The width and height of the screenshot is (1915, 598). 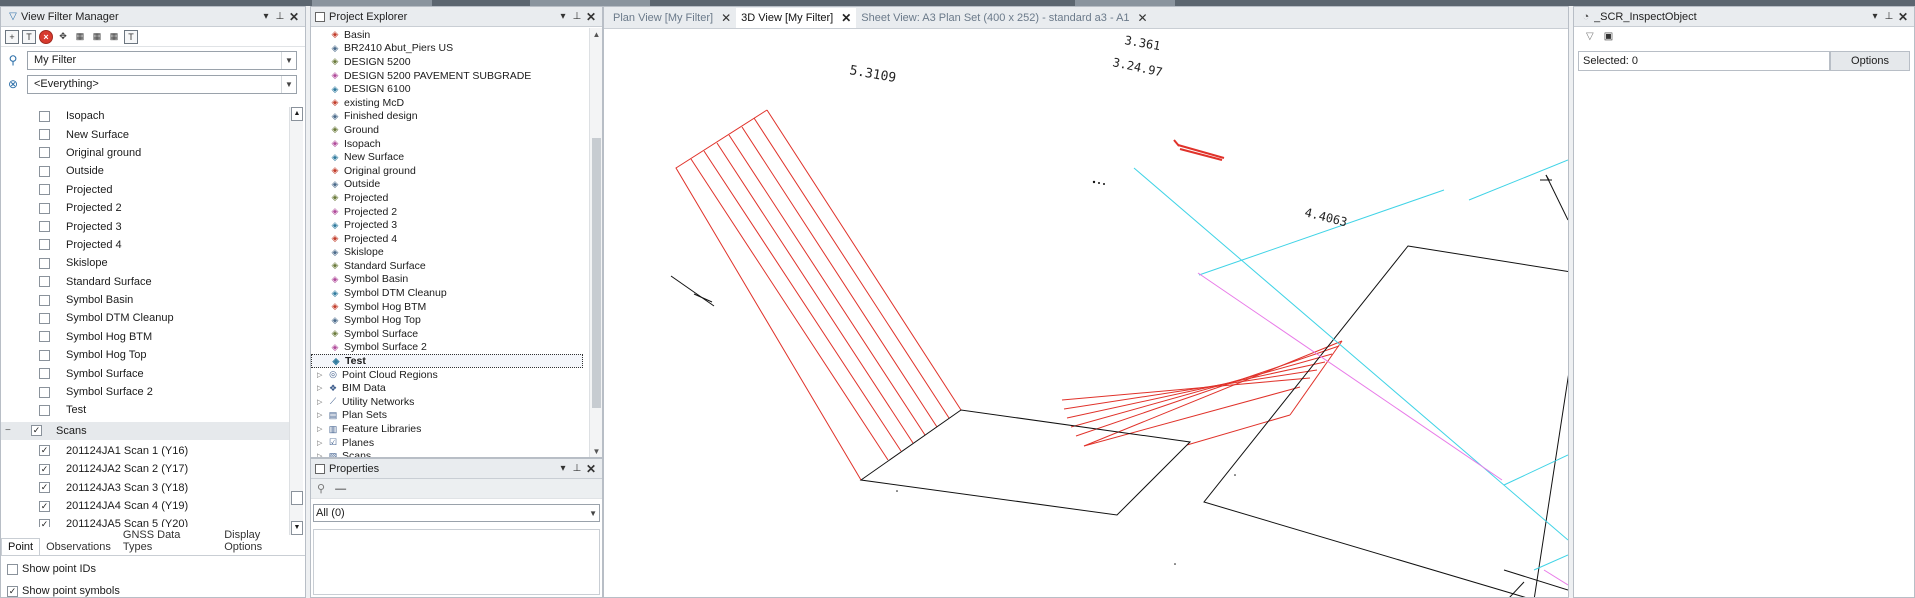 I want to click on tree-item-surface: ◈ Projected 2, so click(x=450, y=212).